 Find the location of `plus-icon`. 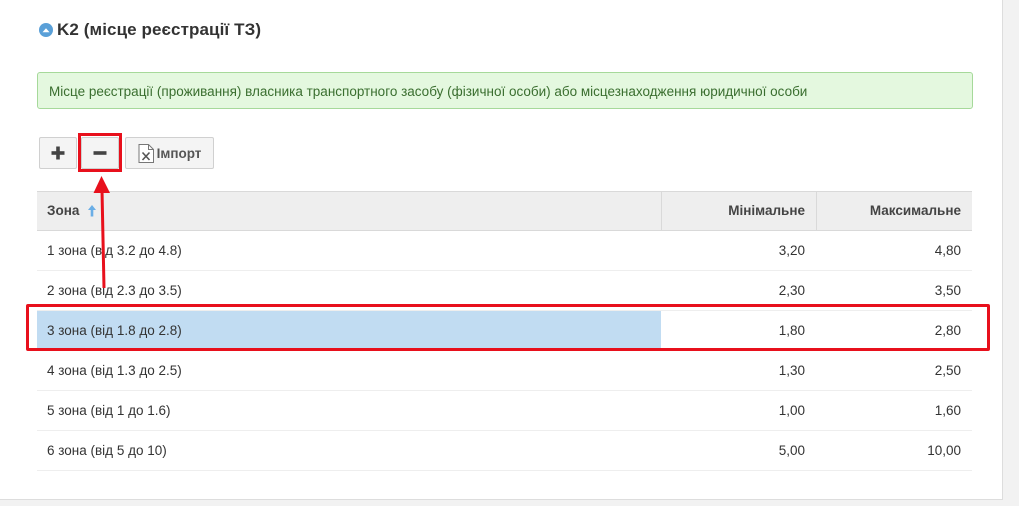

plus-icon is located at coordinates (58, 153).